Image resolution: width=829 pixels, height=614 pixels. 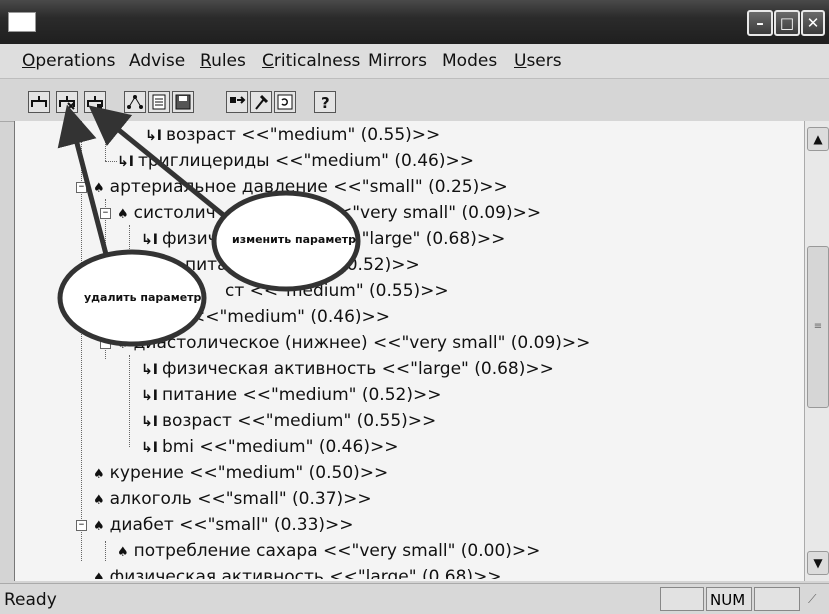 What do you see at coordinates (787, 23) in the screenshot?
I see `maximize-button: □` at bounding box center [787, 23].